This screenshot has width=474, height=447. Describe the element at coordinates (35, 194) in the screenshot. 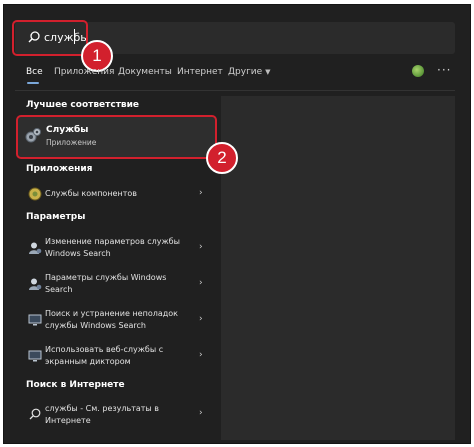

I see `components-icon` at that location.